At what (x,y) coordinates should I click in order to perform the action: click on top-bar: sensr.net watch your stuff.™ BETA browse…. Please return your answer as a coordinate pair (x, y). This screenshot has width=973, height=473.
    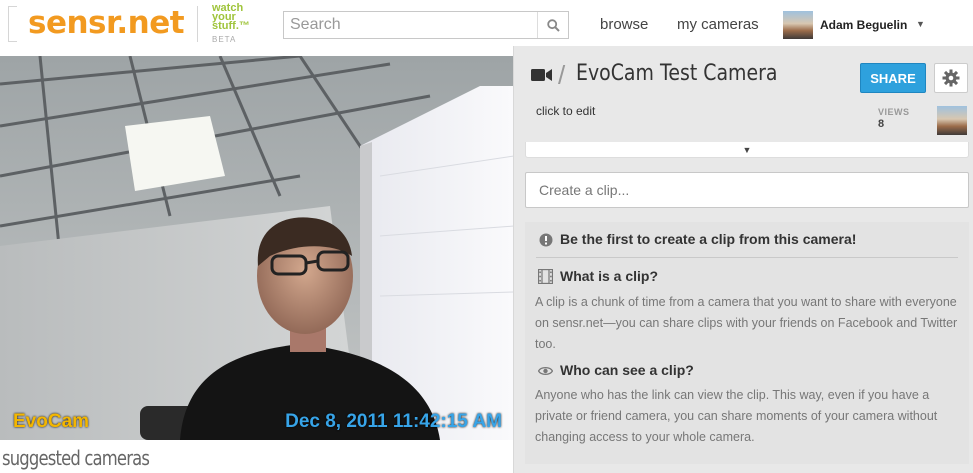
    Looking at the image, I should click on (486, 24).